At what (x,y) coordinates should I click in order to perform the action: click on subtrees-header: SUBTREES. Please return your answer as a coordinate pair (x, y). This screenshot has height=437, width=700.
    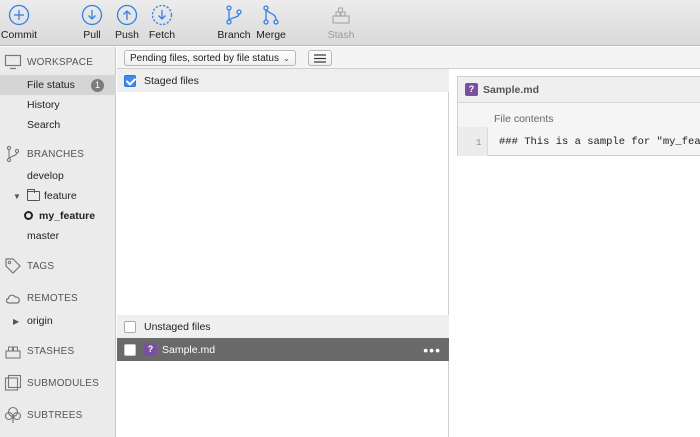
    Looking at the image, I should click on (55, 415).